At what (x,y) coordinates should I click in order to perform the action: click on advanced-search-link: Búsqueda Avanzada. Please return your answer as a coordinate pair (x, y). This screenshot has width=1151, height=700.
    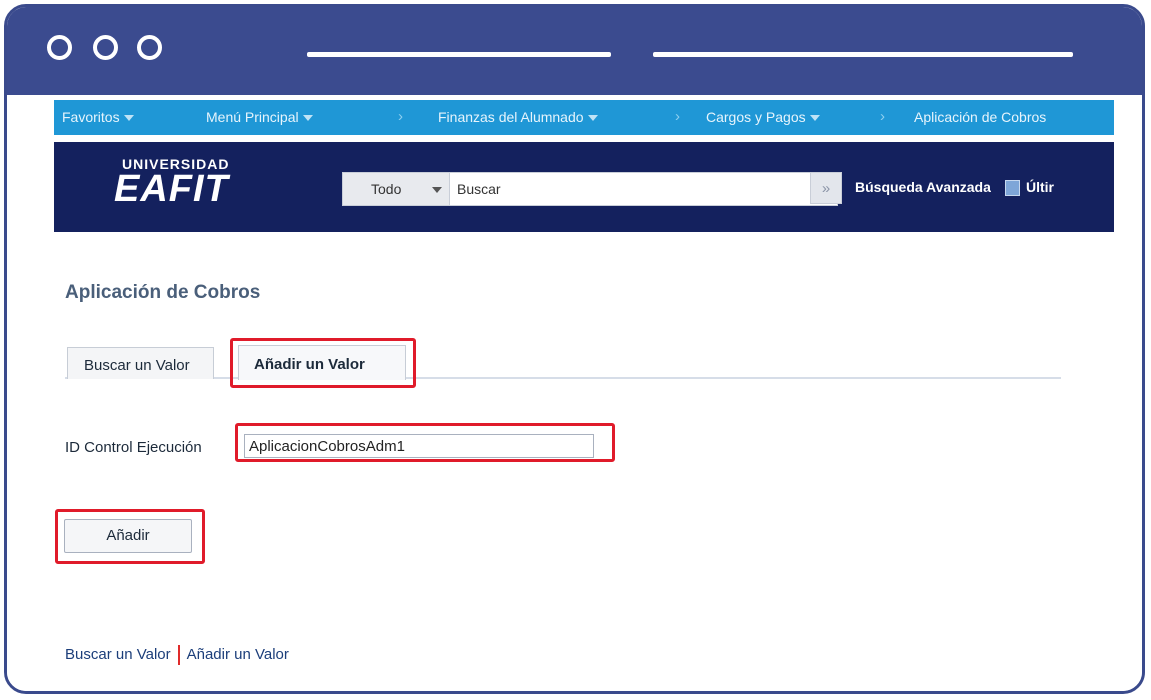
    Looking at the image, I should click on (923, 187).